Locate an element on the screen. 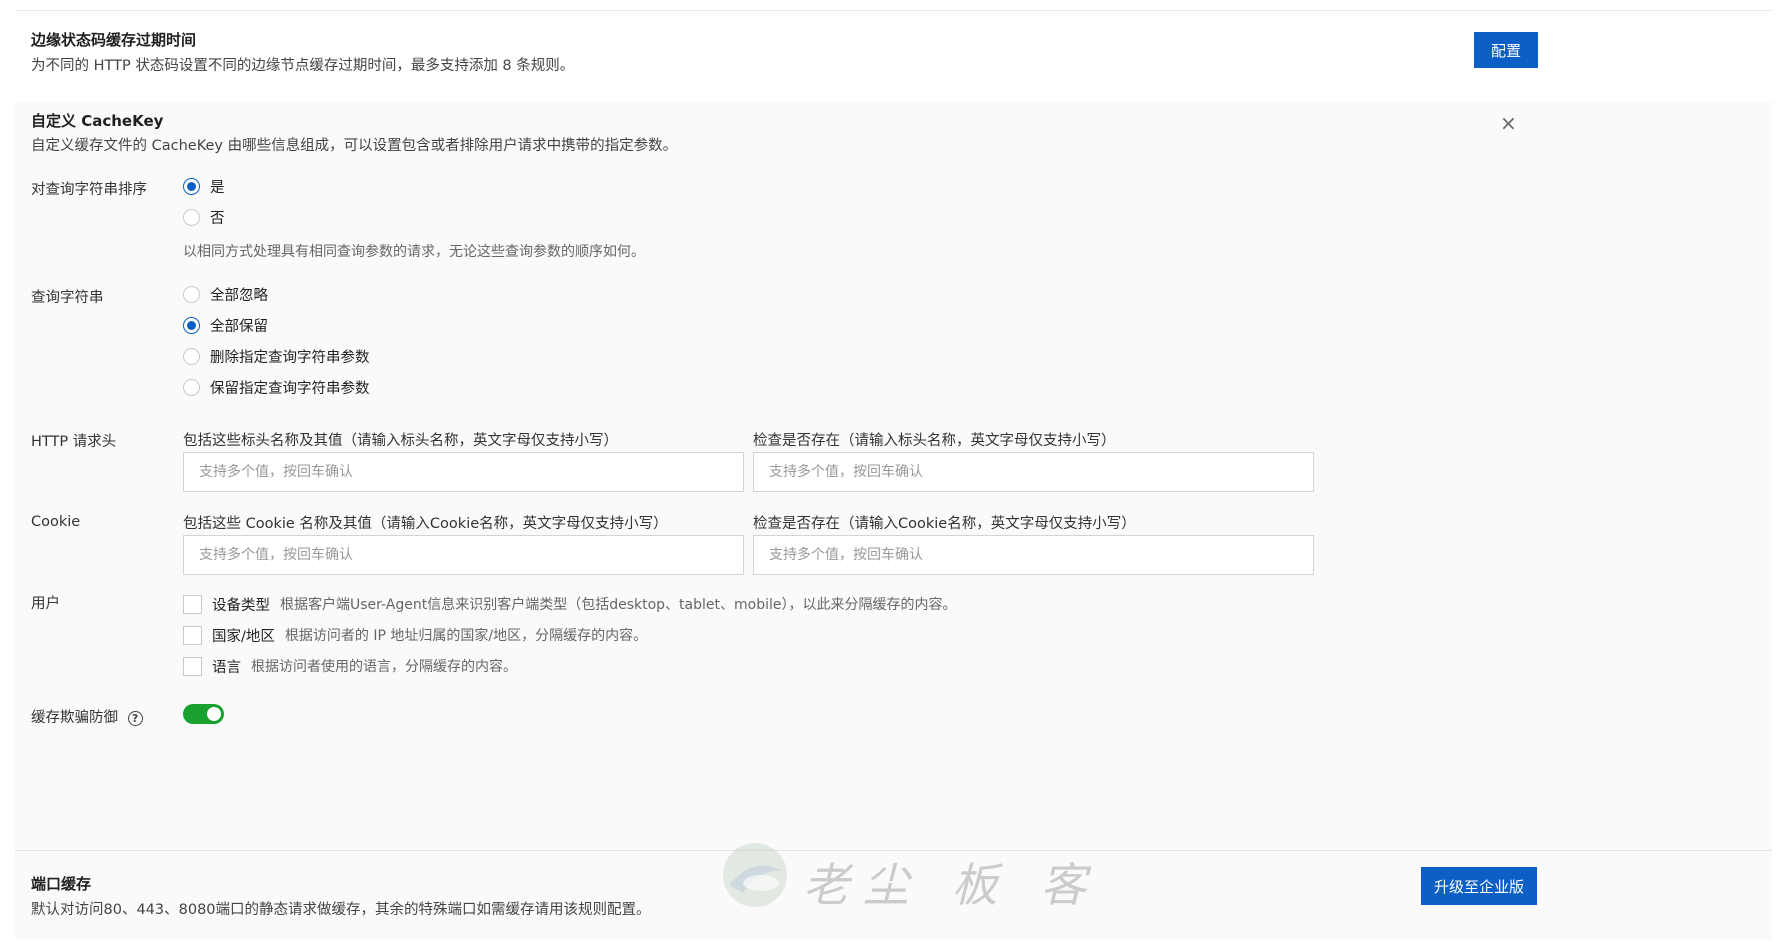 Image resolution: width=1785 pixels, height=950 pixels. country-desc: 根据访问者的 IP 地址归属的国家/地区，分隔缓存的内容。 is located at coordinates (466, 636).